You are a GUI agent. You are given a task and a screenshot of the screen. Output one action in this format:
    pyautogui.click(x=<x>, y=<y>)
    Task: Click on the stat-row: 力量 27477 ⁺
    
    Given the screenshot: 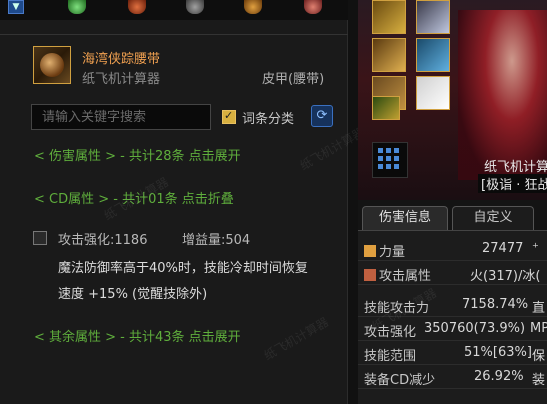 What is the action you would take?
    pyautogui.click(x=452, y=249)
    